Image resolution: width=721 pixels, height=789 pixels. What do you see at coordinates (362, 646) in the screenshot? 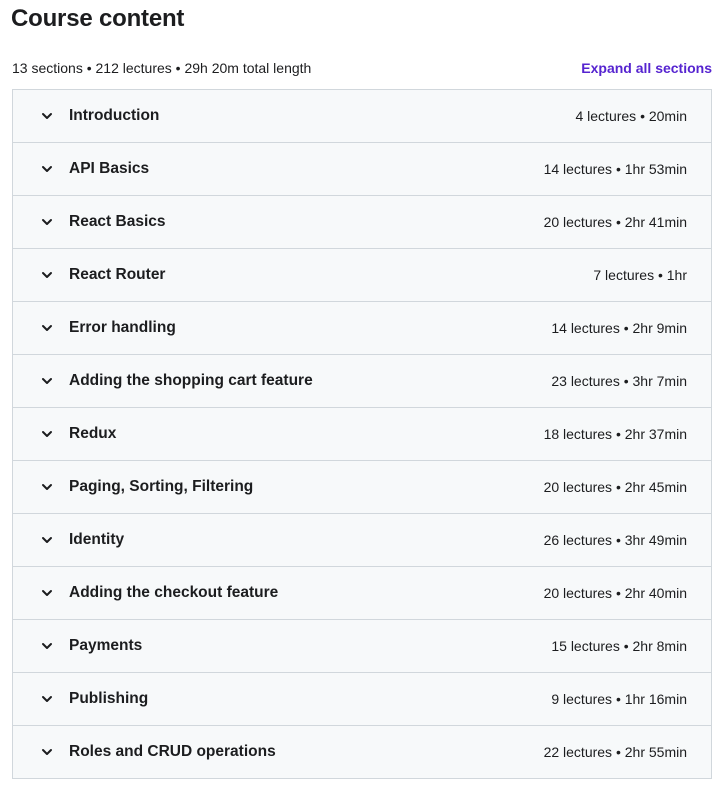
I see `section-row: Payments 15 lectures • 2hr 8min` at bounding box center [362, 646].